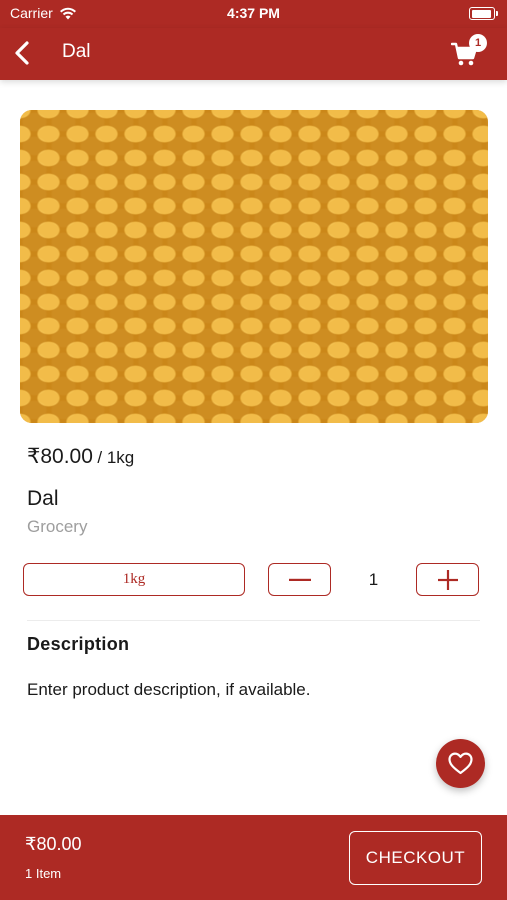 This screenshot has height=900, width=507. What do you see at coordinates (483, 13) in the screenshot?
I see `battery-icon` at bounding box center [483, 13].